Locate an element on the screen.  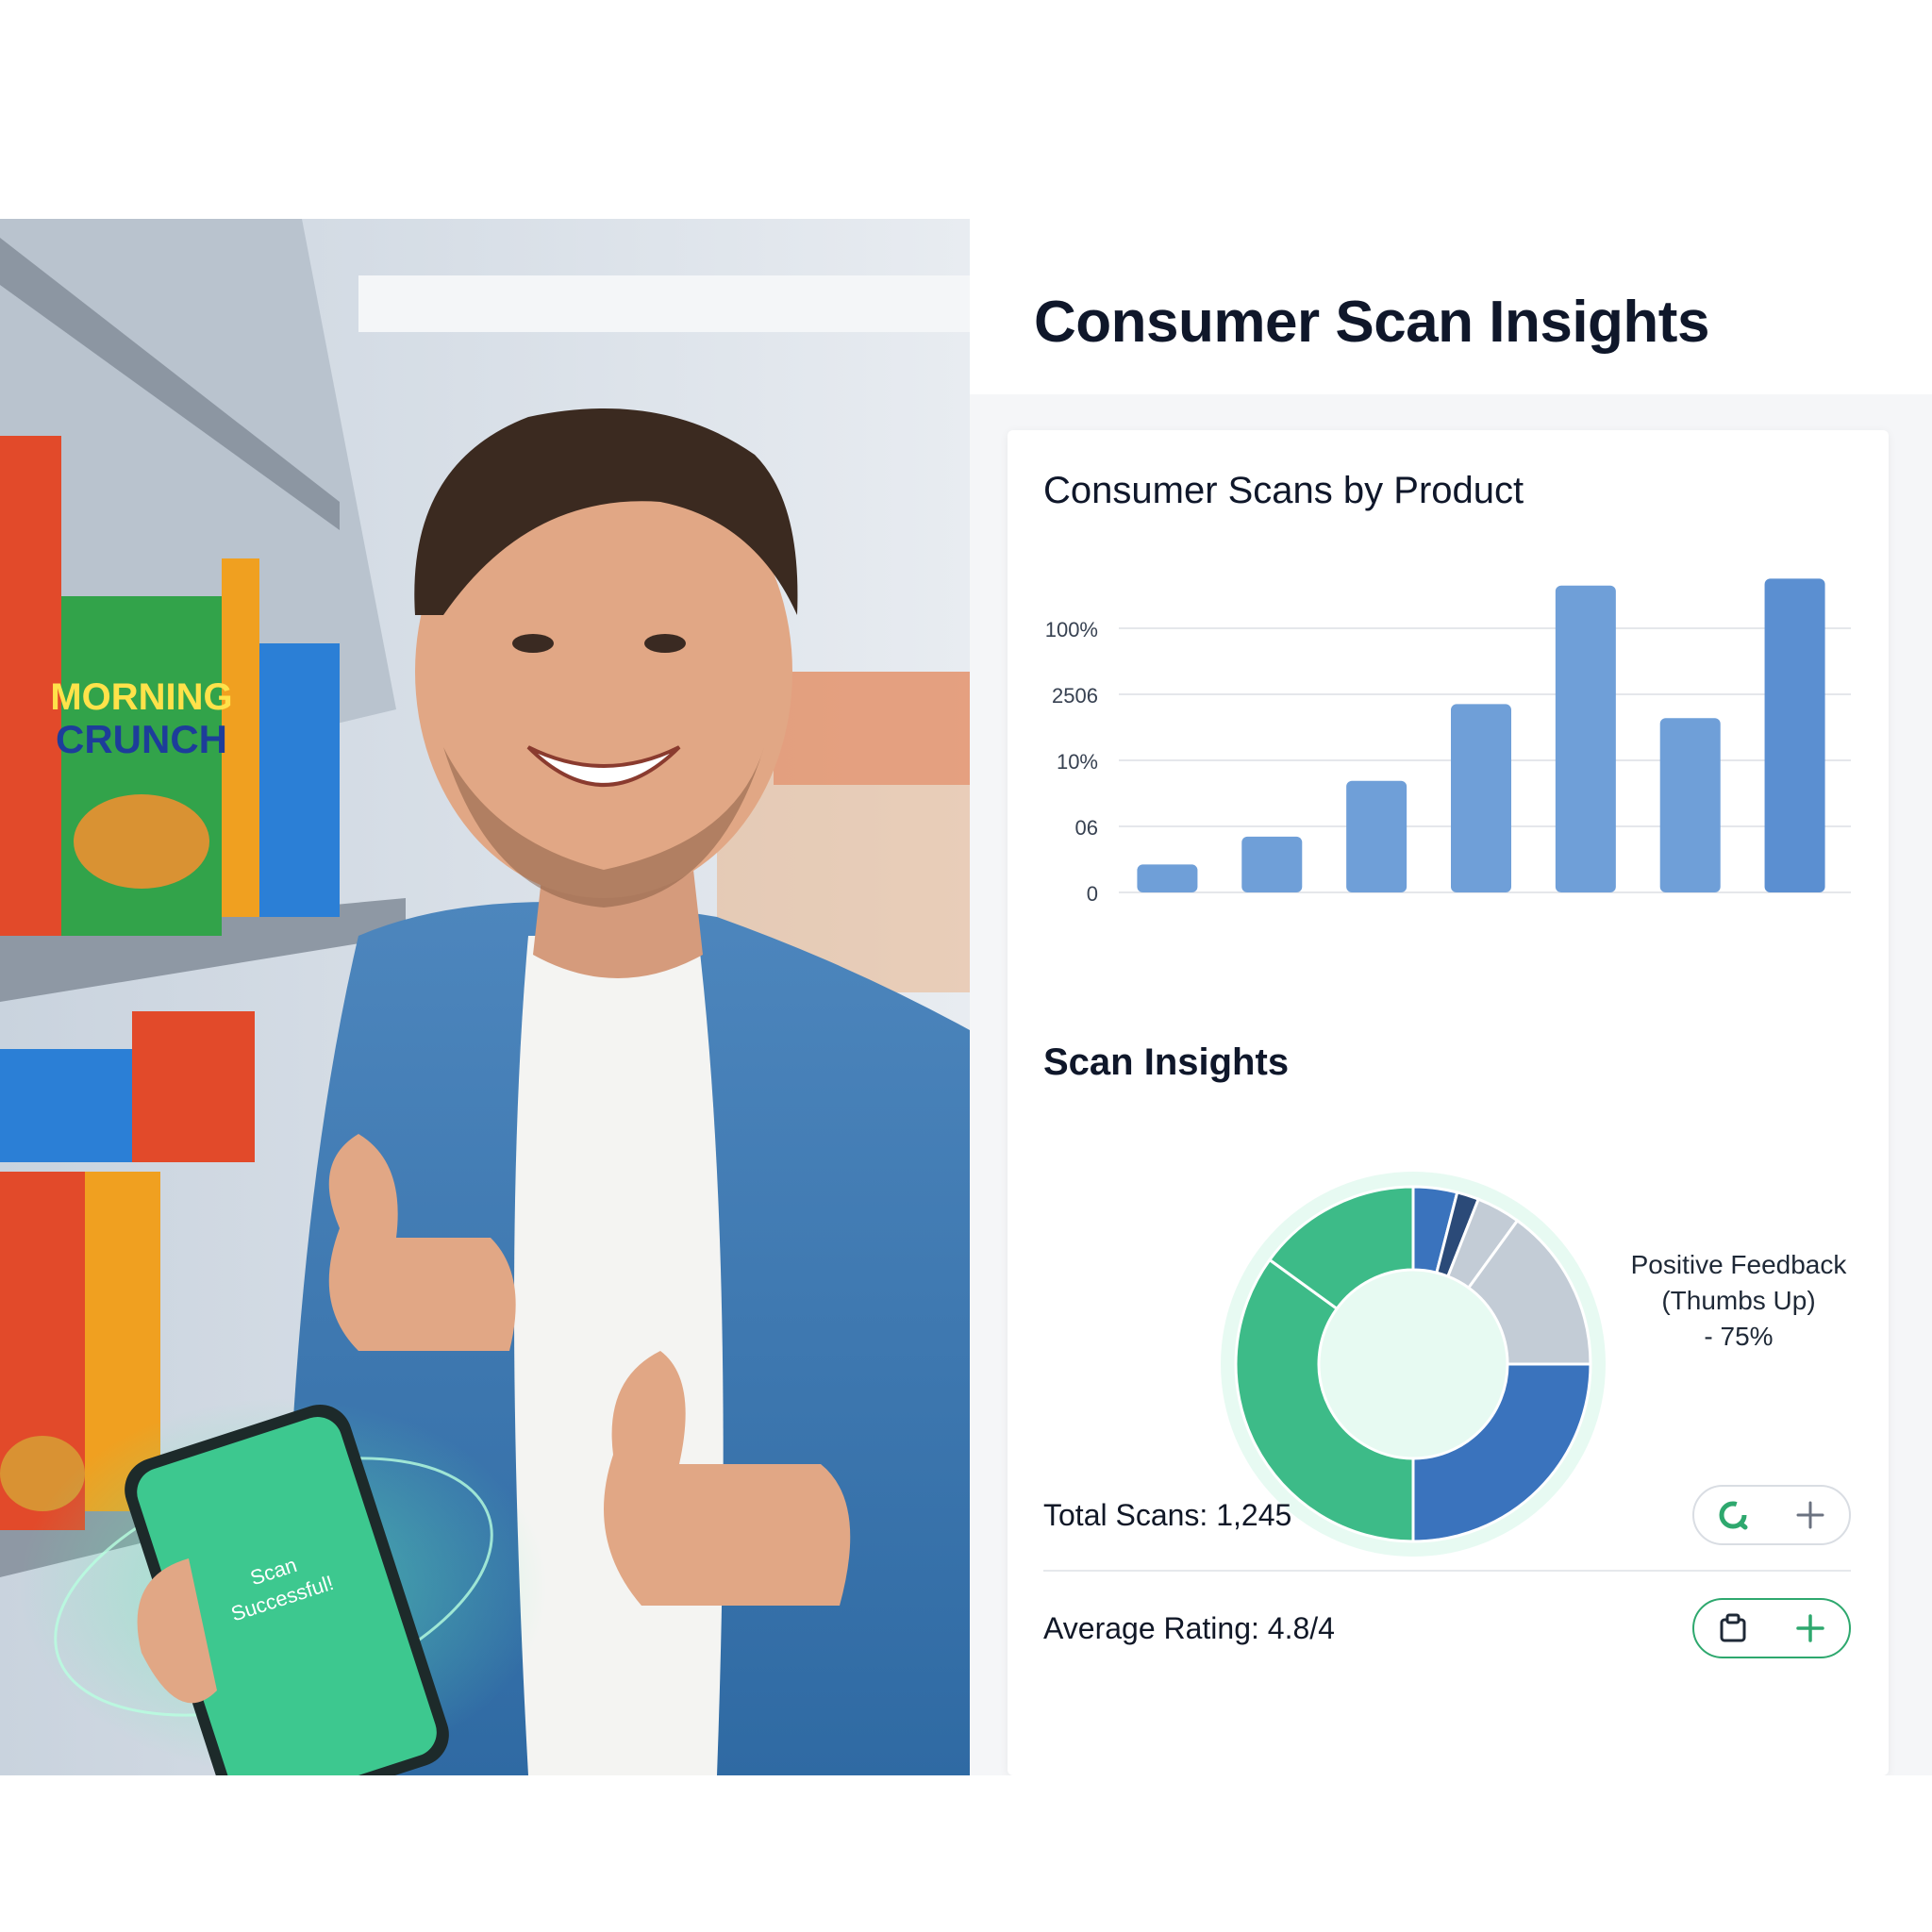
donut-legend: Positive Feedback (Thumbs Up) - 75% is located at coordinates (1738, 1301).